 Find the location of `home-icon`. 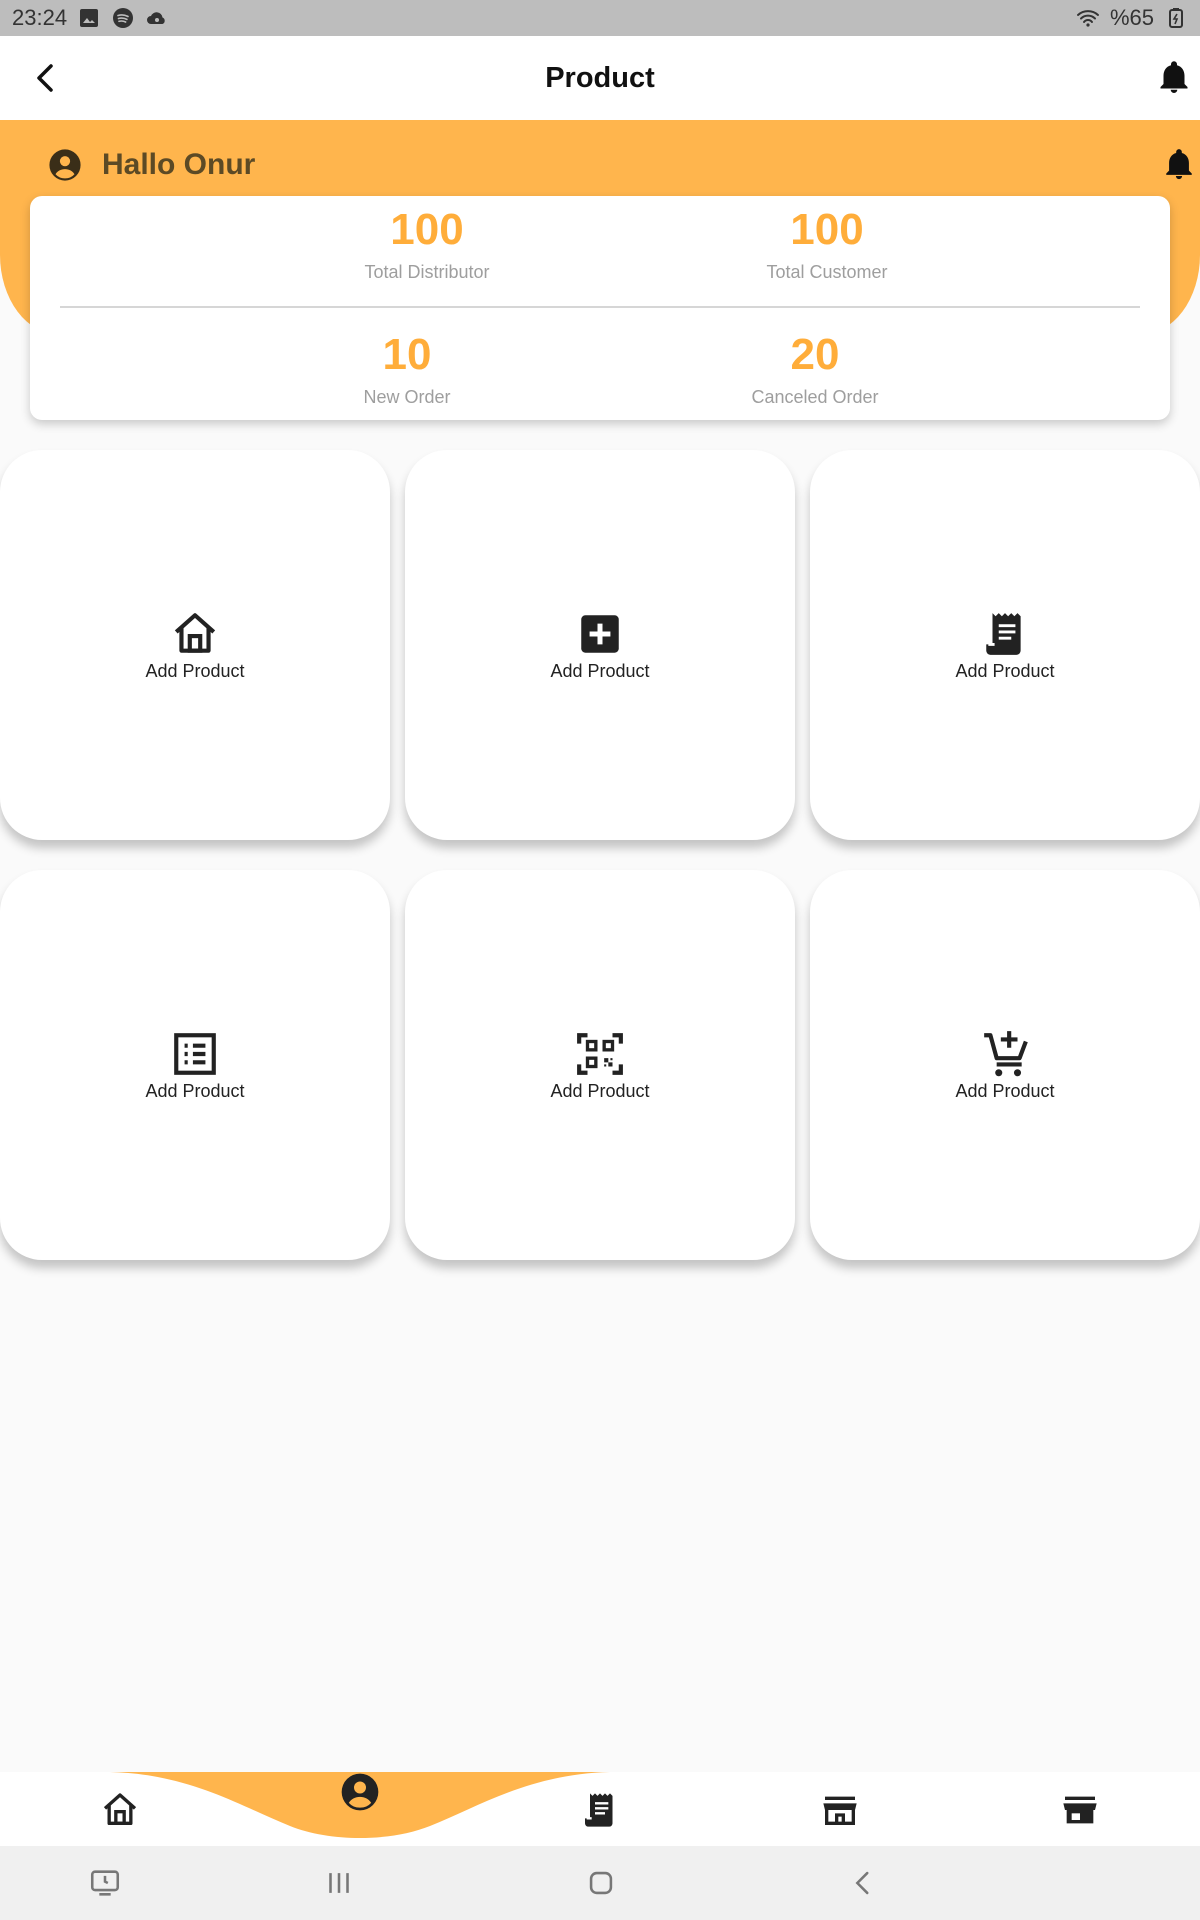

home-icon is located at coordinates (195, 634).